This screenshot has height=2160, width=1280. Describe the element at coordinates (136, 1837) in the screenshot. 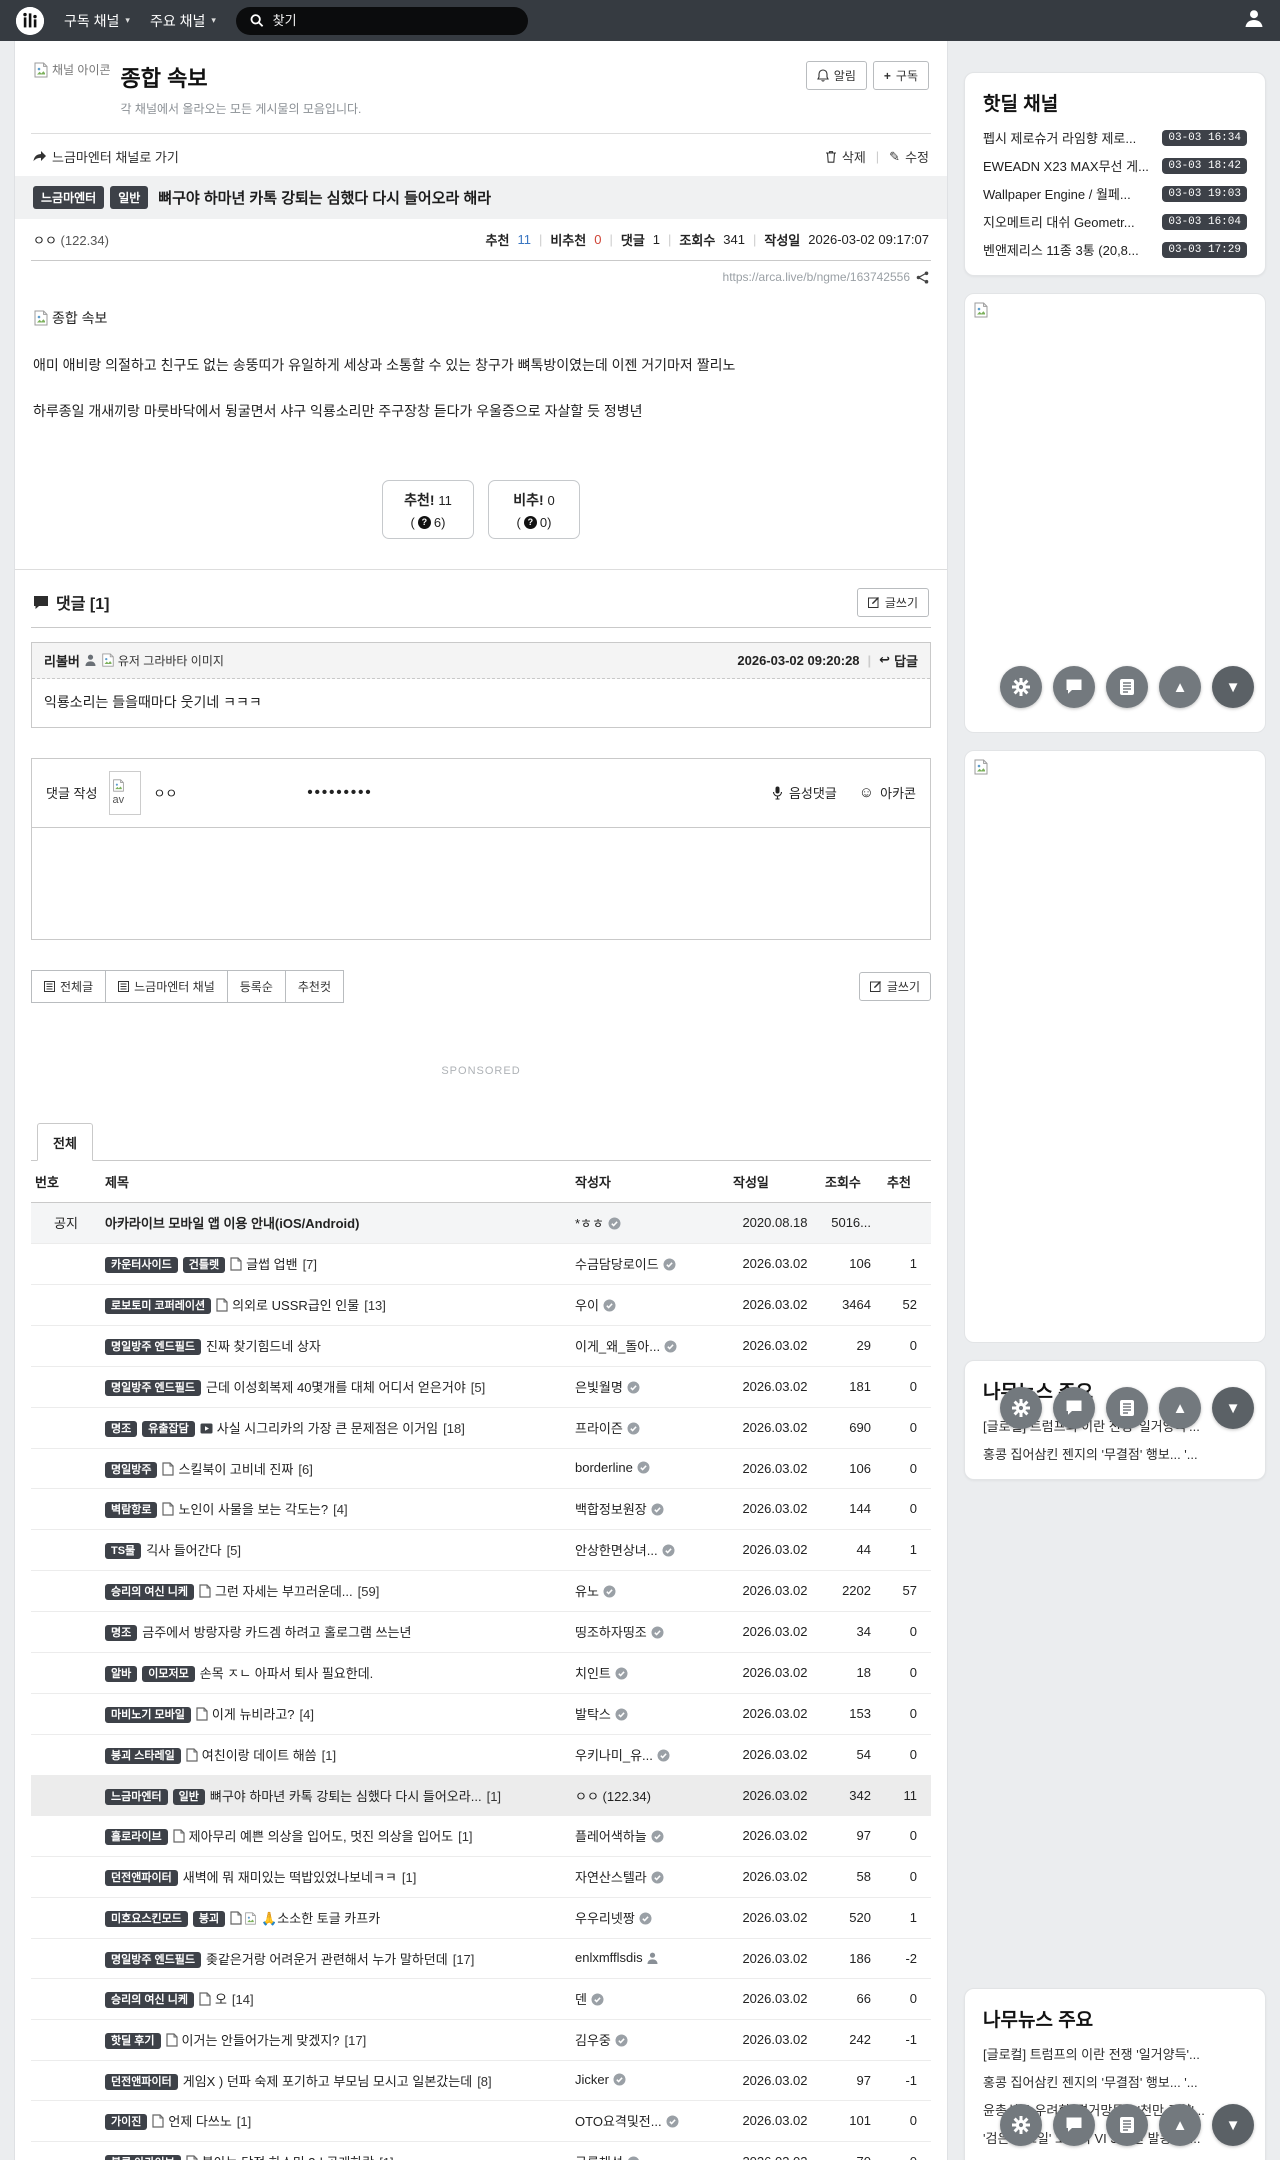

I see `category-badge: 홀로라이브` at that location.